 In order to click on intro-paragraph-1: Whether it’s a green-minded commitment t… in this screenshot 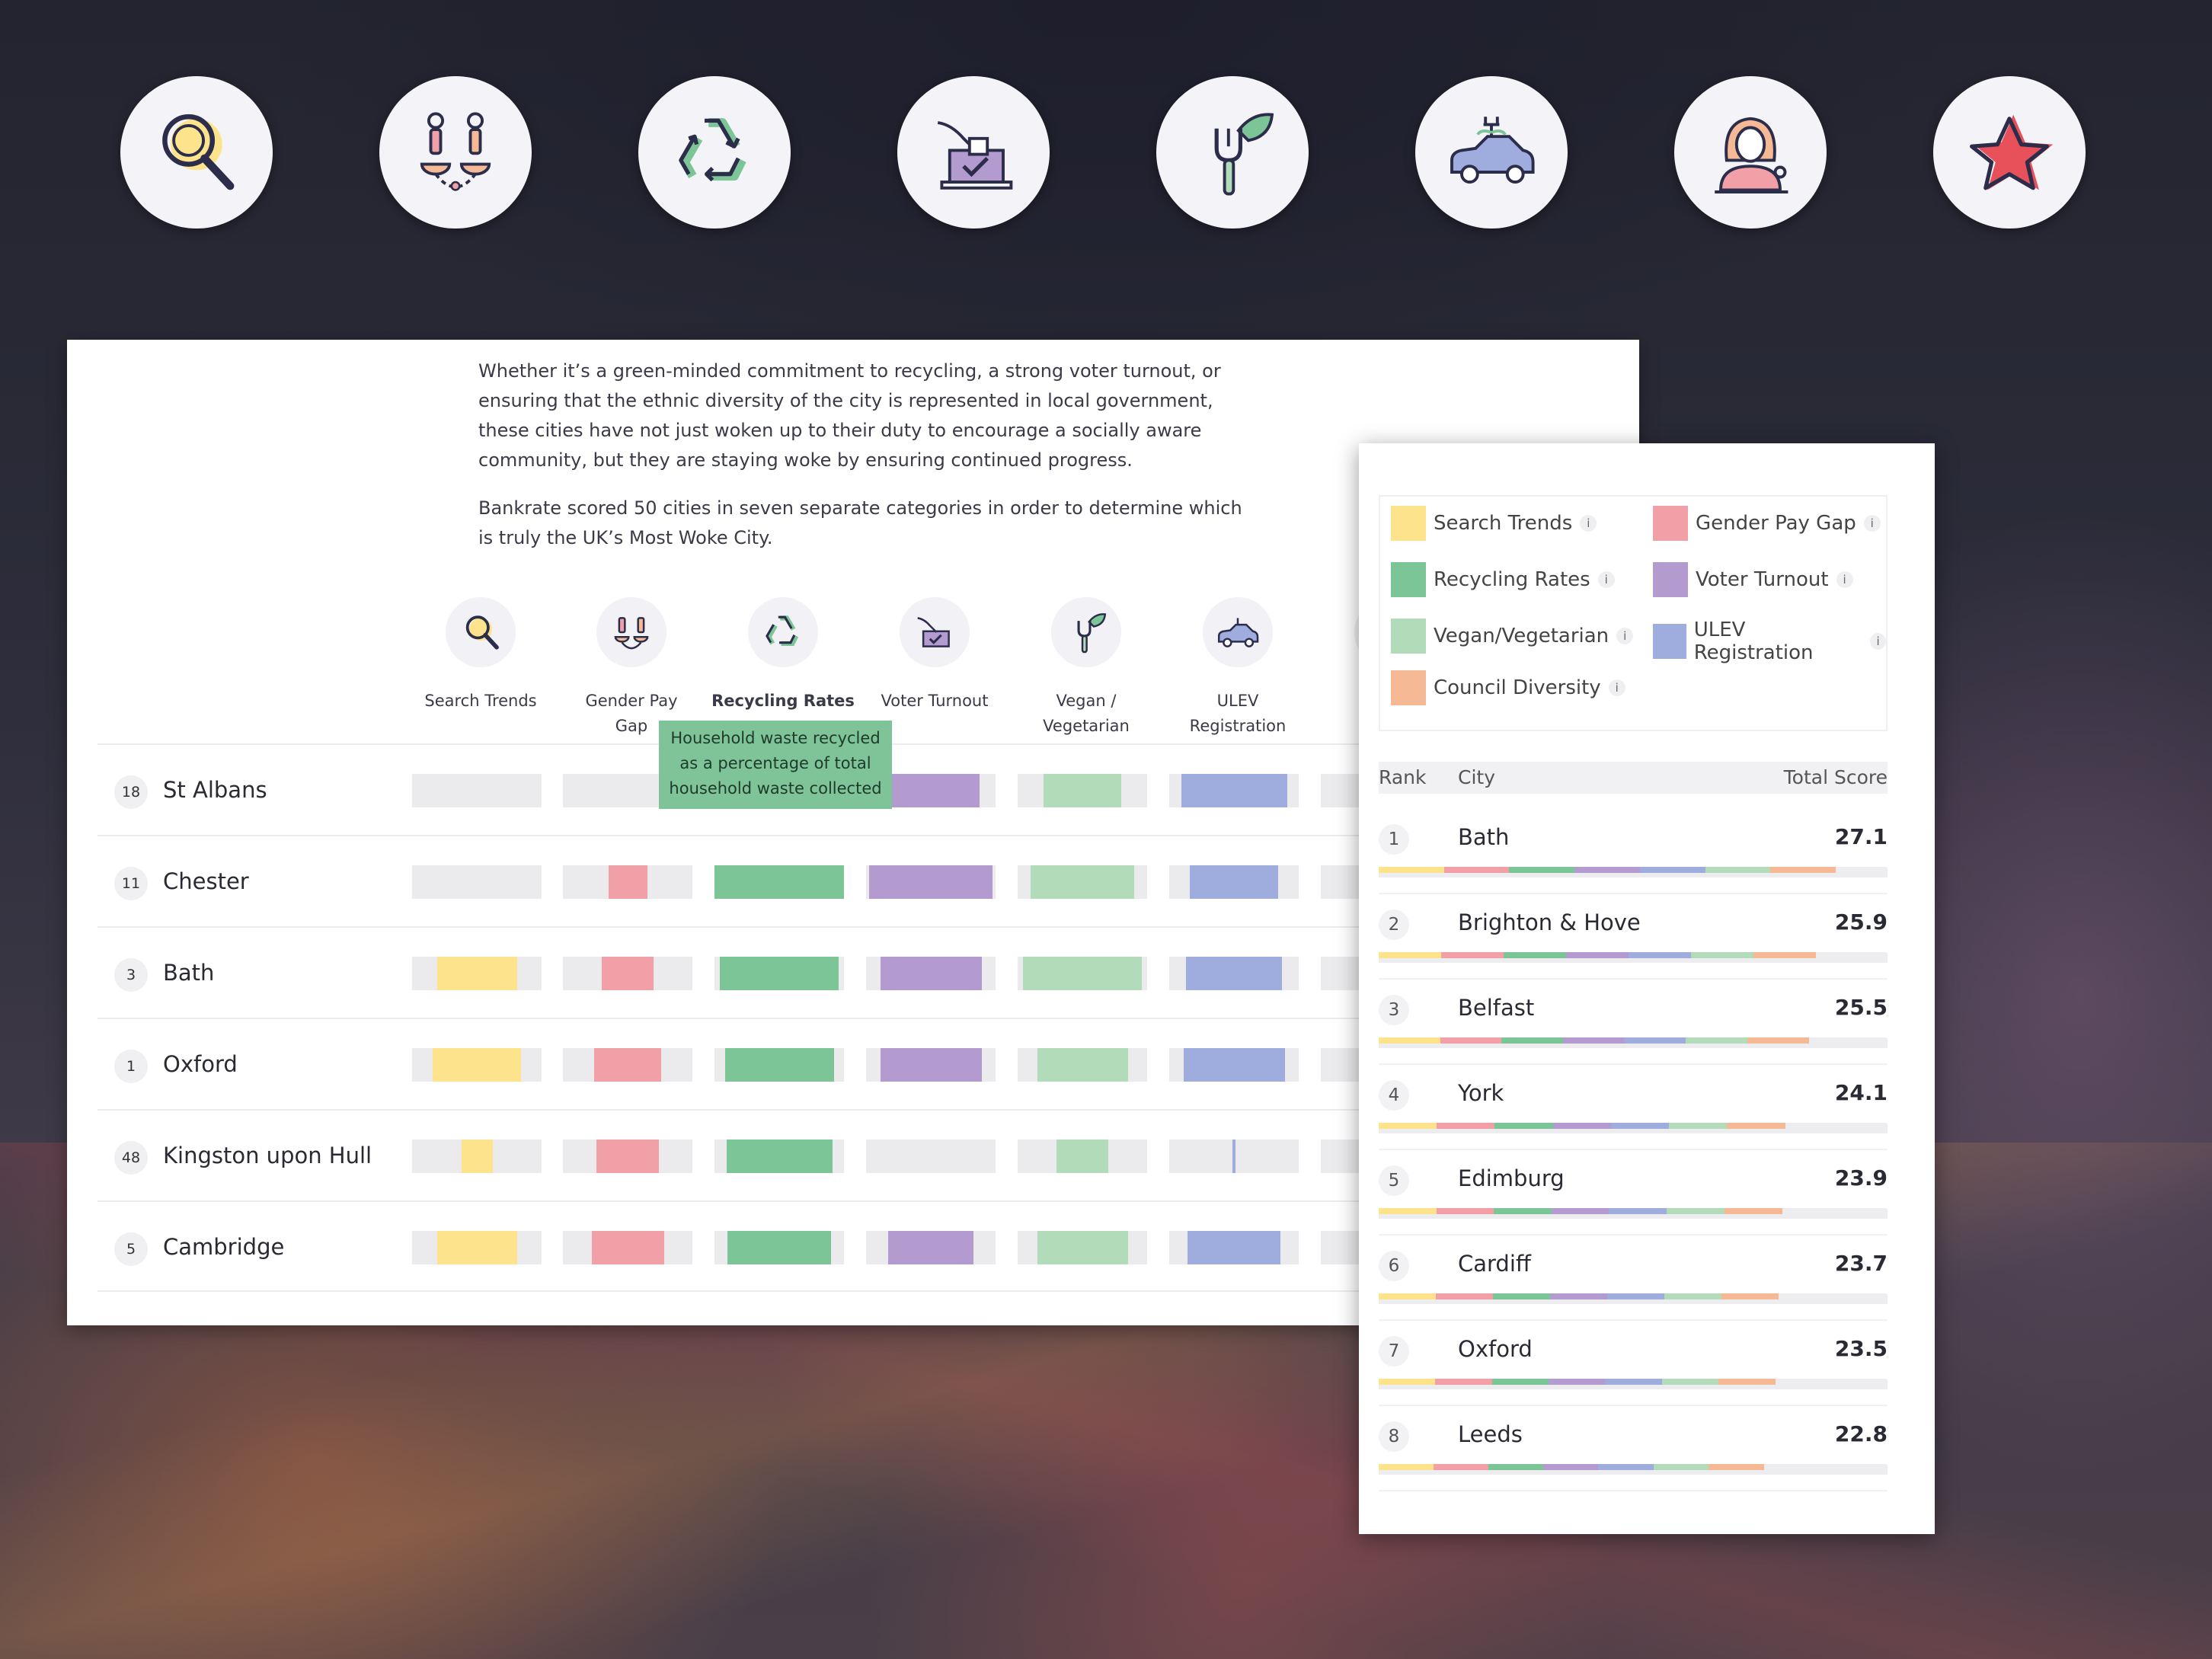, I will do `click(849, 415)`.